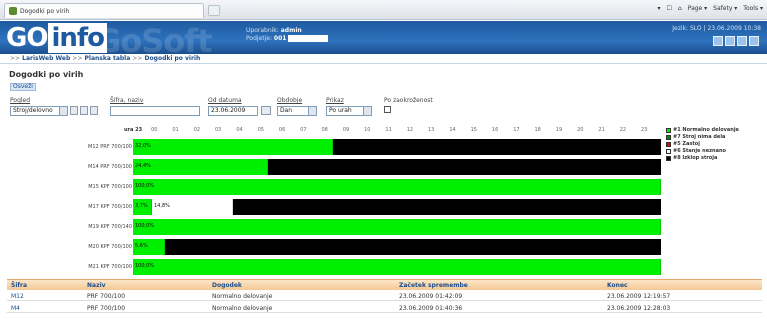 The height and width of the screenshot is (319, 767). I want to click on machine-label: M21 KPF 700/100, so click(97, 267).